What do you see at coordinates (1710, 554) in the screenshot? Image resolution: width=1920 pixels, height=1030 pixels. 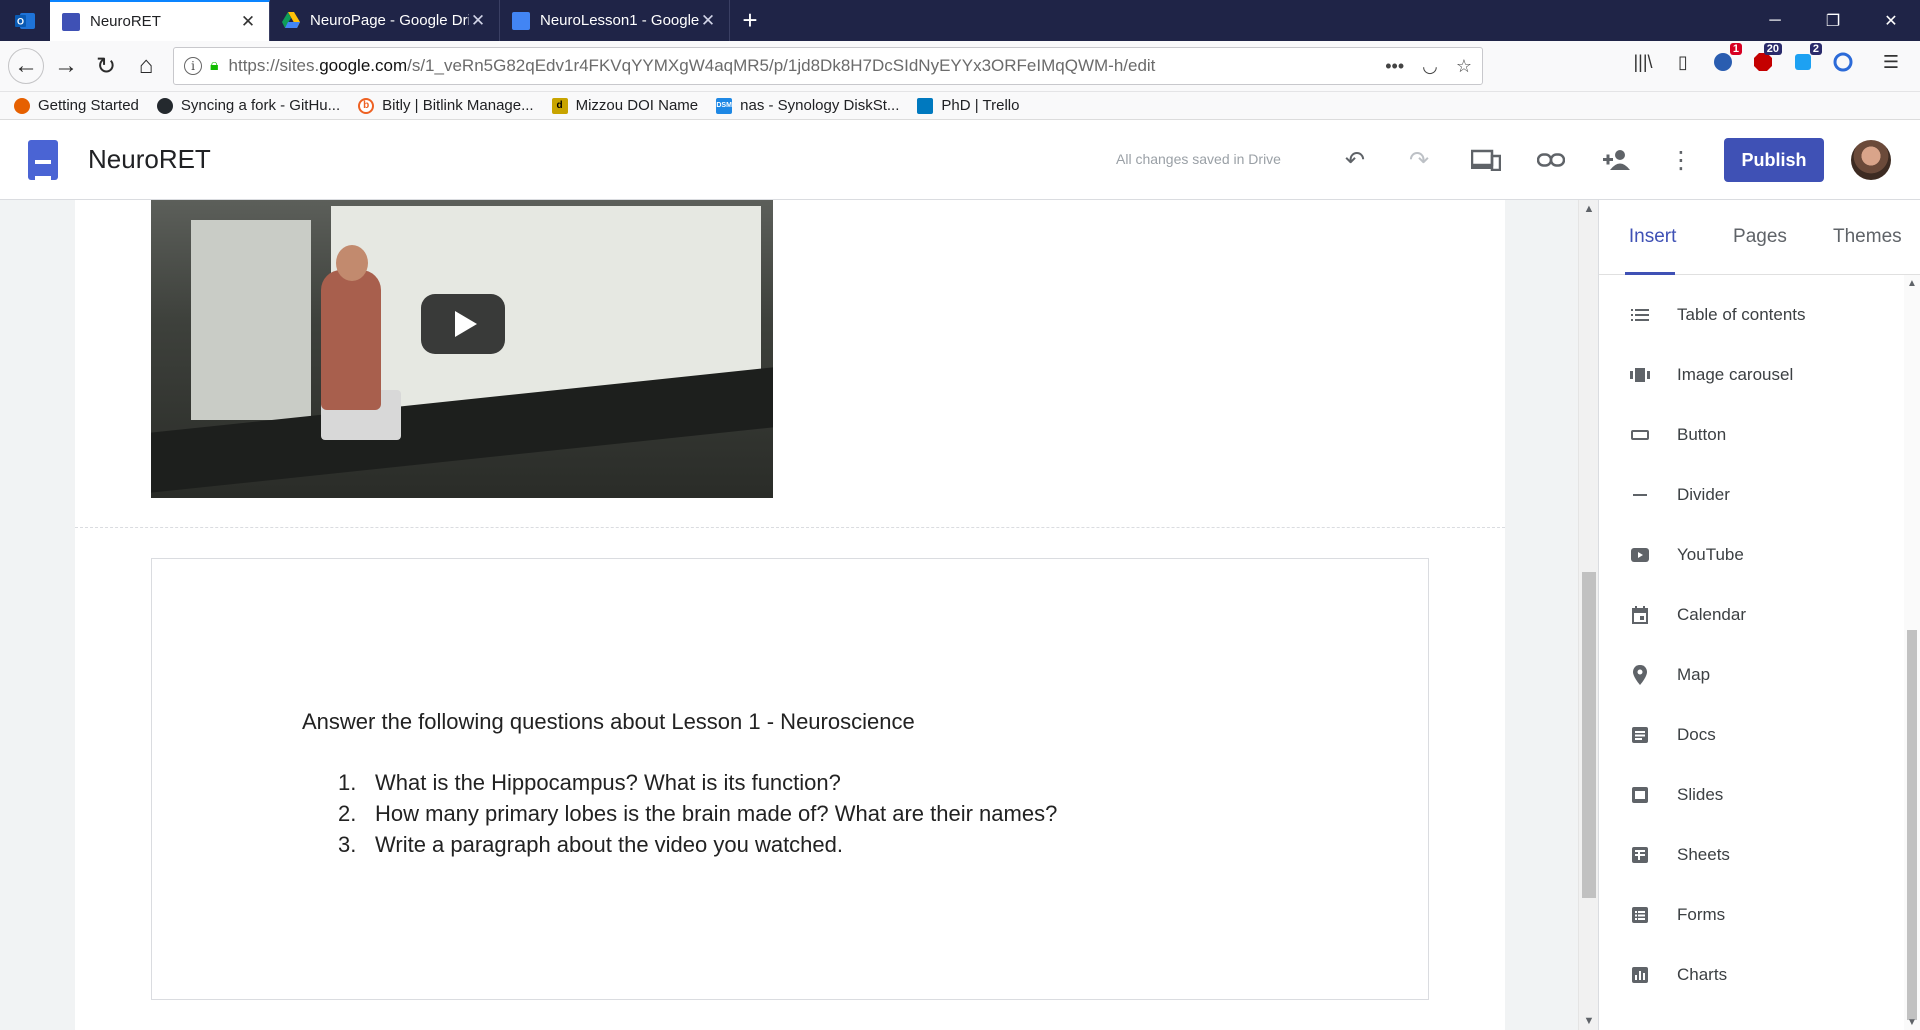 I see `insert-item-label: YouTube` at bounding box center [1710, 554].